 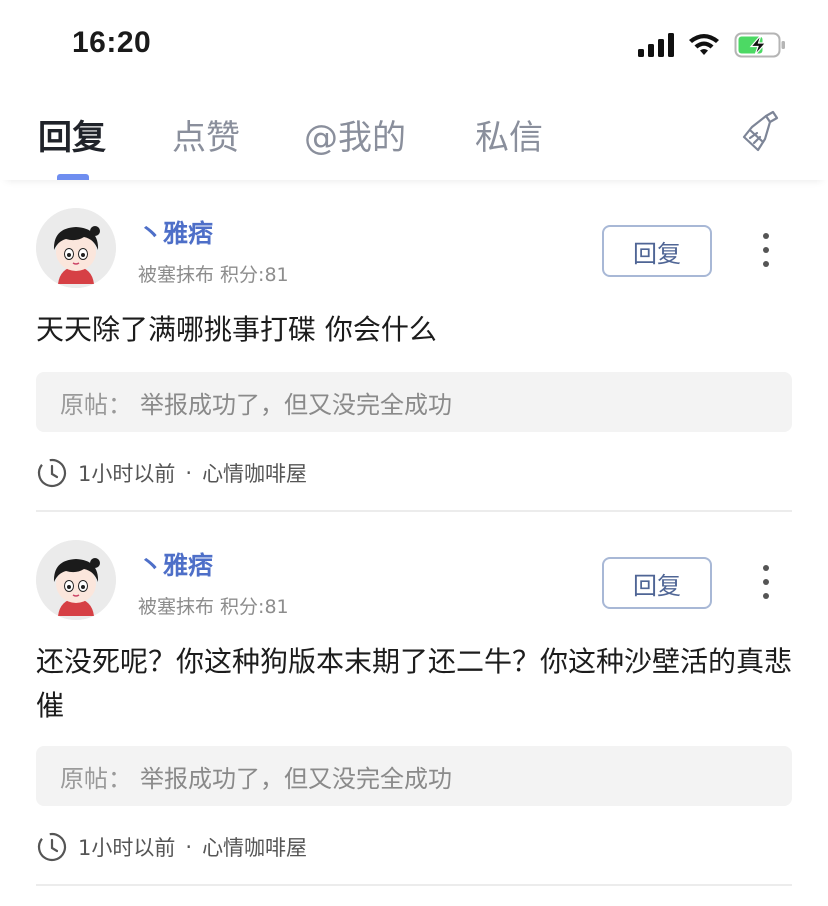 What do you see at coordinates (414, 683) in the screenshot?
I see `reply-content: 还没死呢？你这种狗版本末期了还二牛？你这种沙壁活的真悲催` at bounding box center [414, 683].